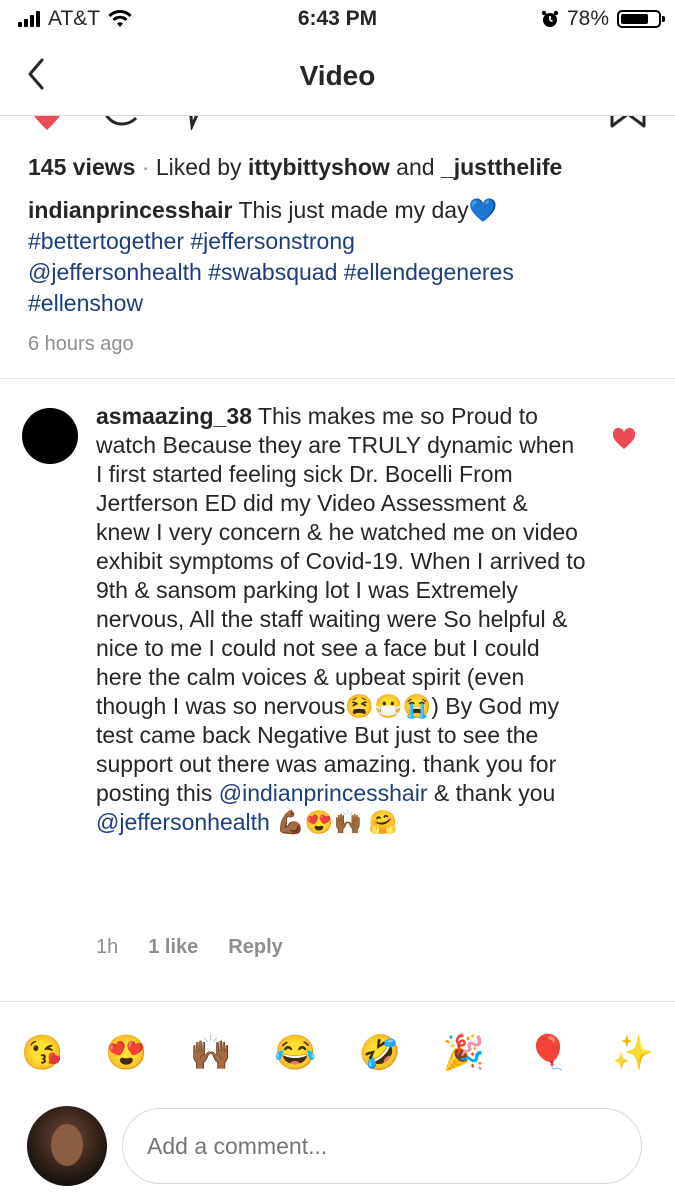 This screenshot has height=1200, width=675. What do you see at coordinates (126, 1055) in the screenshot?
I see `emoji-button: 😍` at bounding box center [126, 1055].